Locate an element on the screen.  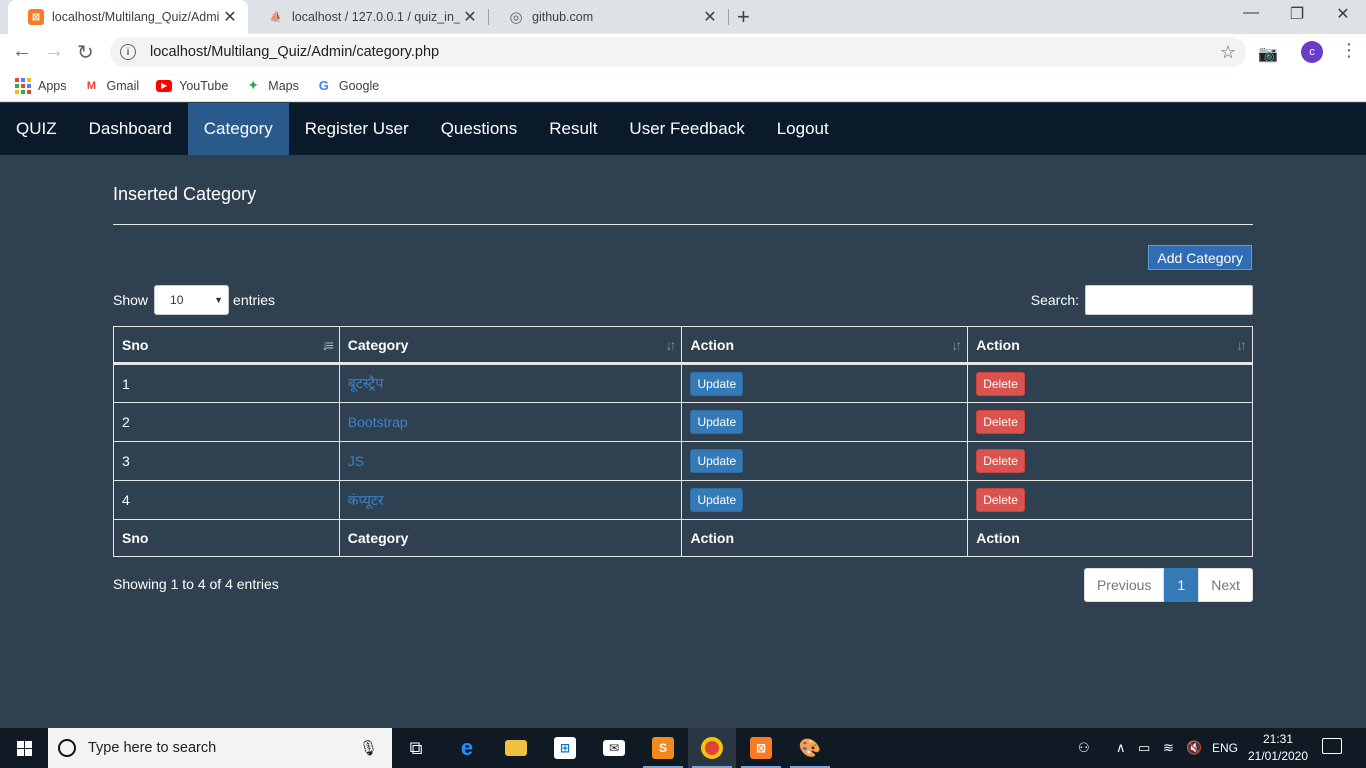
cell-sno: 3 is located at coordinates (226, 461).